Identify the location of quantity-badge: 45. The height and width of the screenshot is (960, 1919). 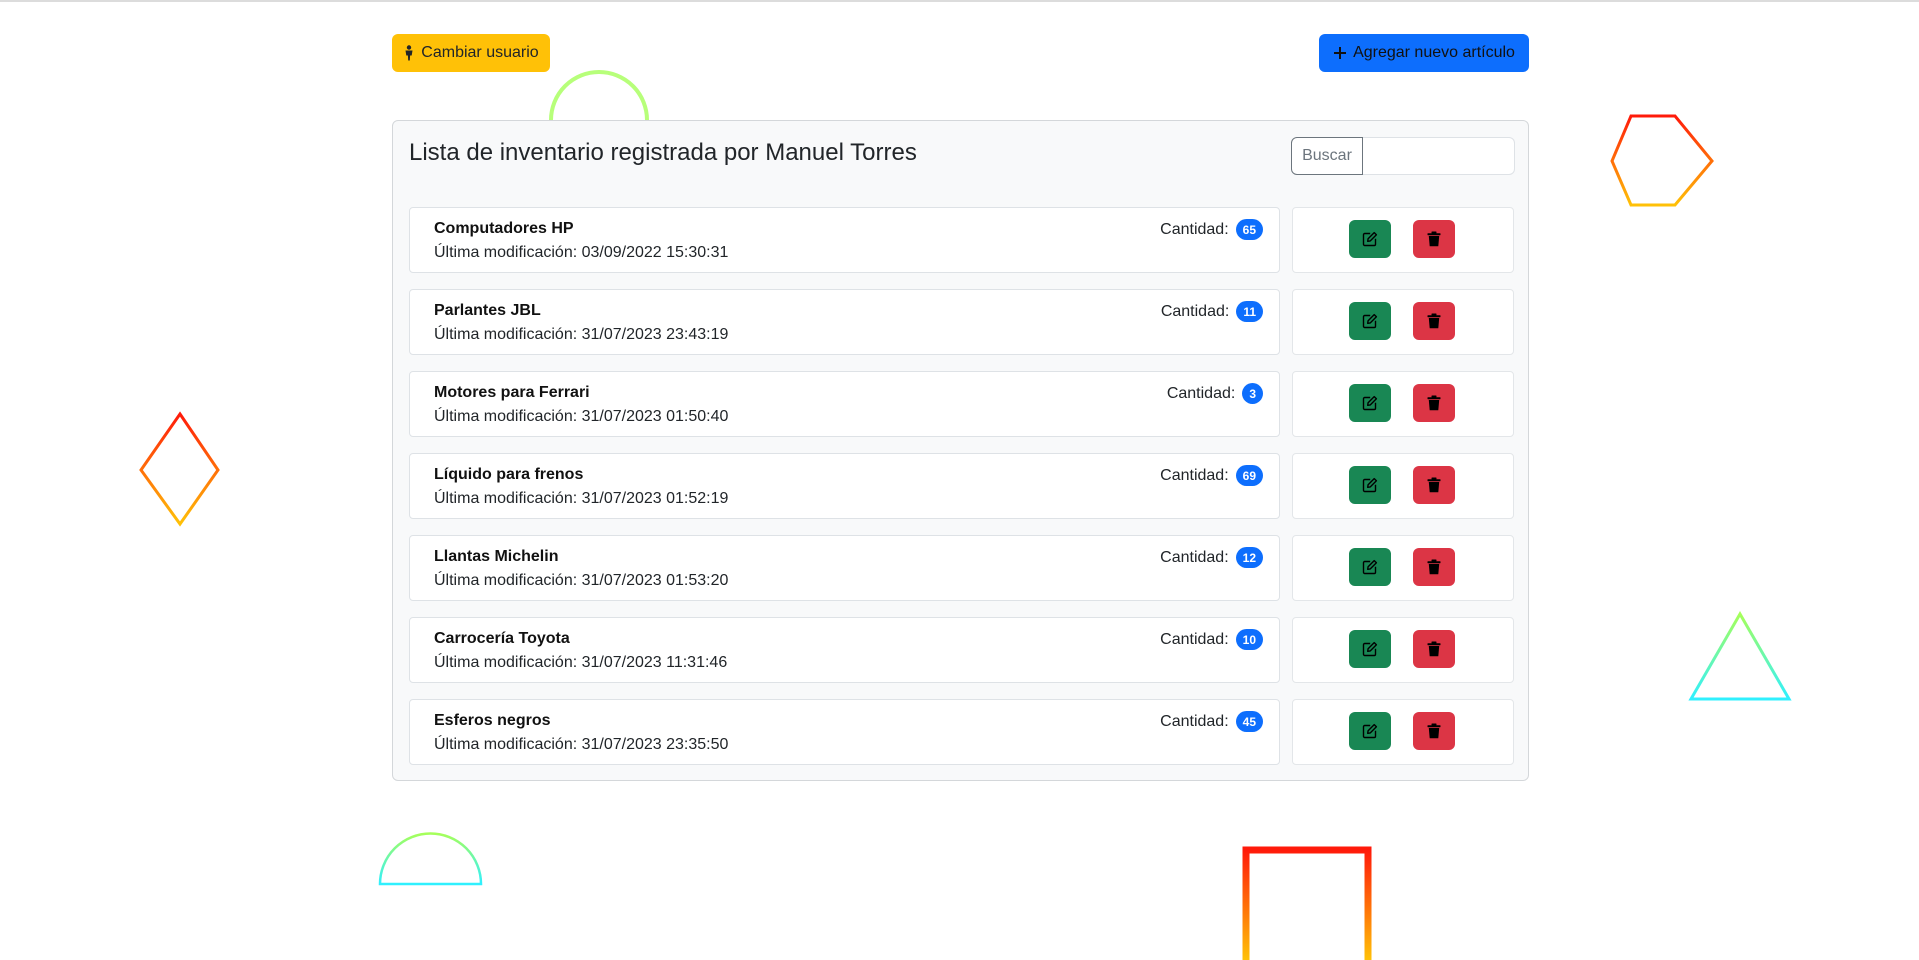
(1249, 721).